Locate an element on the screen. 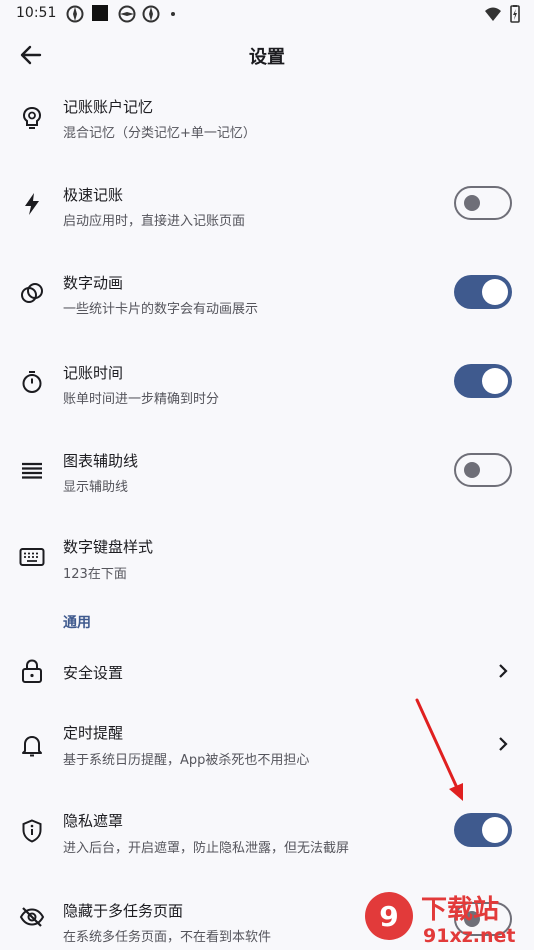 The width and height of the screenshot is (534, 950). setting-account-memory: 记账账户记忆 混合记忆（分类记忆+单一记忆） is located at coordinates (267, 132).